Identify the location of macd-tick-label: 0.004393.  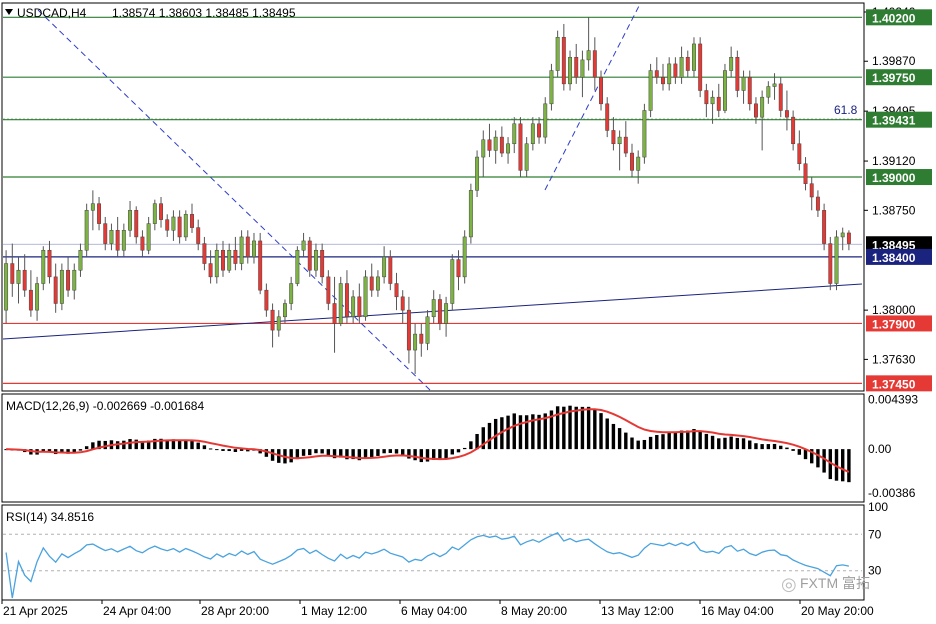
(893, 399).